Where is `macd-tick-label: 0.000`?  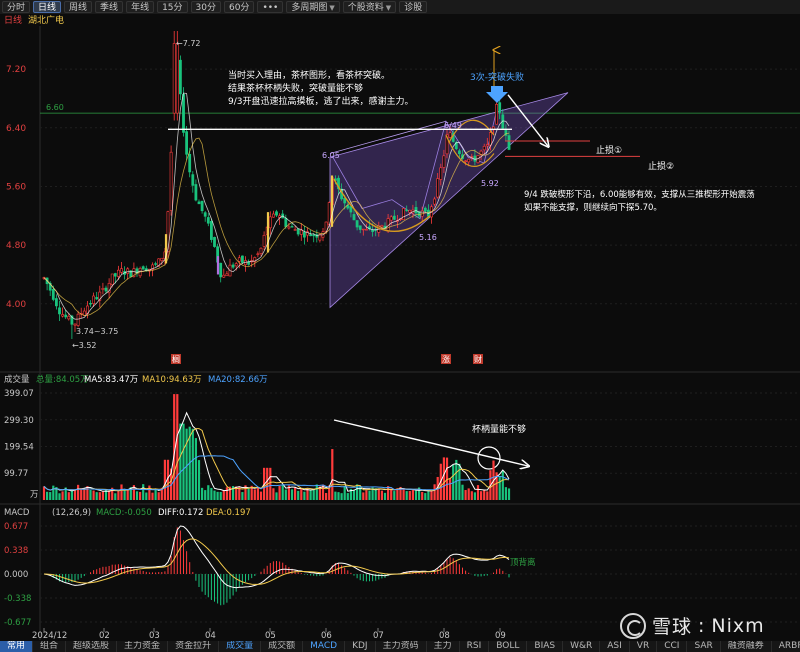
macd-tick-label: 0.000 is located at coordinates (16, 575).